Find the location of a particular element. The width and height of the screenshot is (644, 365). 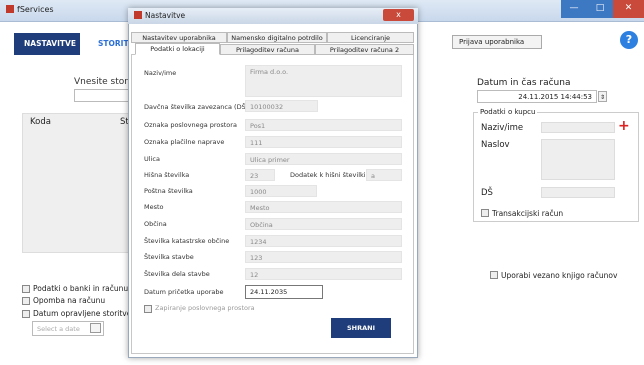

datetime-title: Datum in čas računa is located at coordinates (524, 83).